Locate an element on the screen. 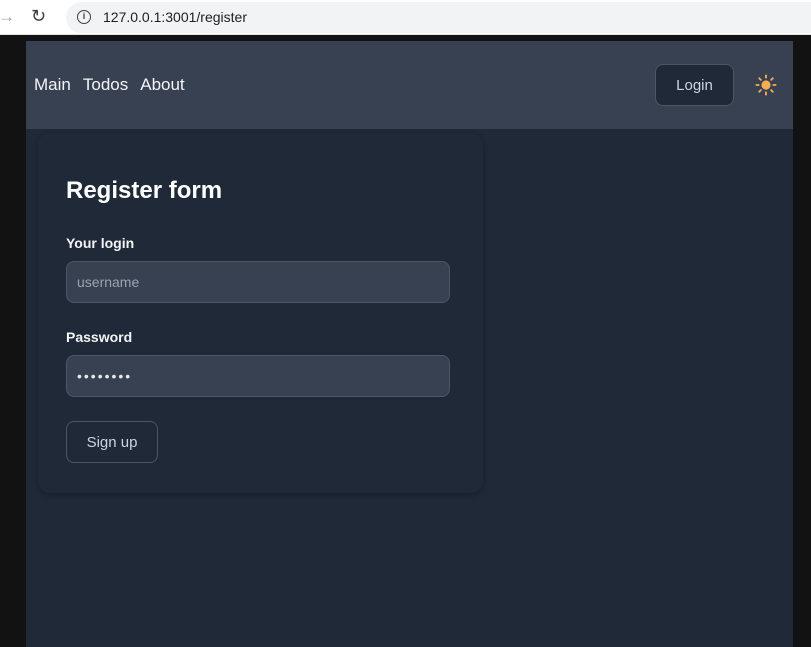  browser-toolbar: → ↻ i 127.0.0.1:3001/register is located at coordinates (405, 17).